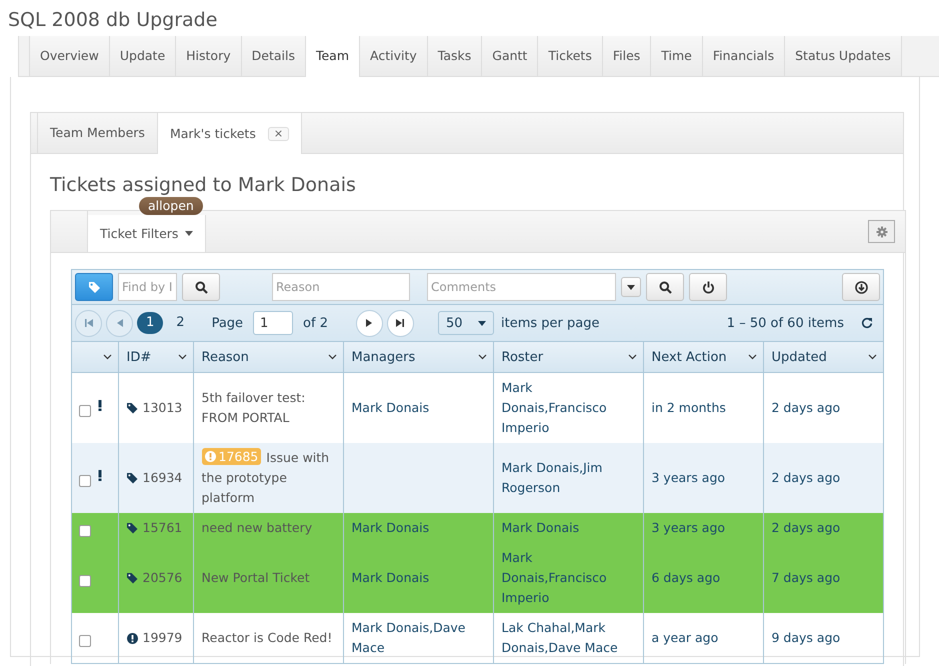 Image resolution: width=939 pixels, height=666 pixels. I want to click on tab: Activity, so click(394, 56).